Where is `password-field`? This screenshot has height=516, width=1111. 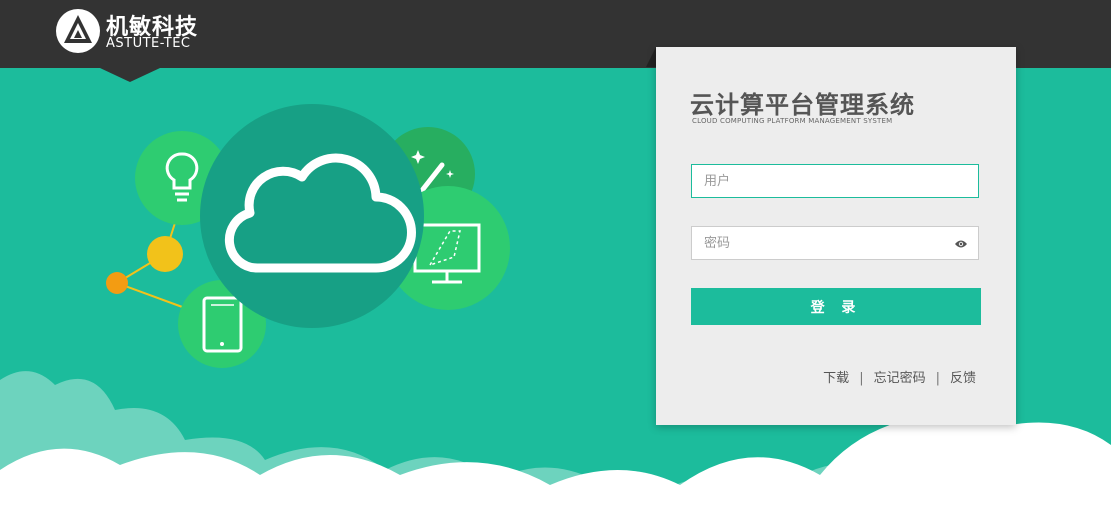
password-field is located at coordinates (835, 243).